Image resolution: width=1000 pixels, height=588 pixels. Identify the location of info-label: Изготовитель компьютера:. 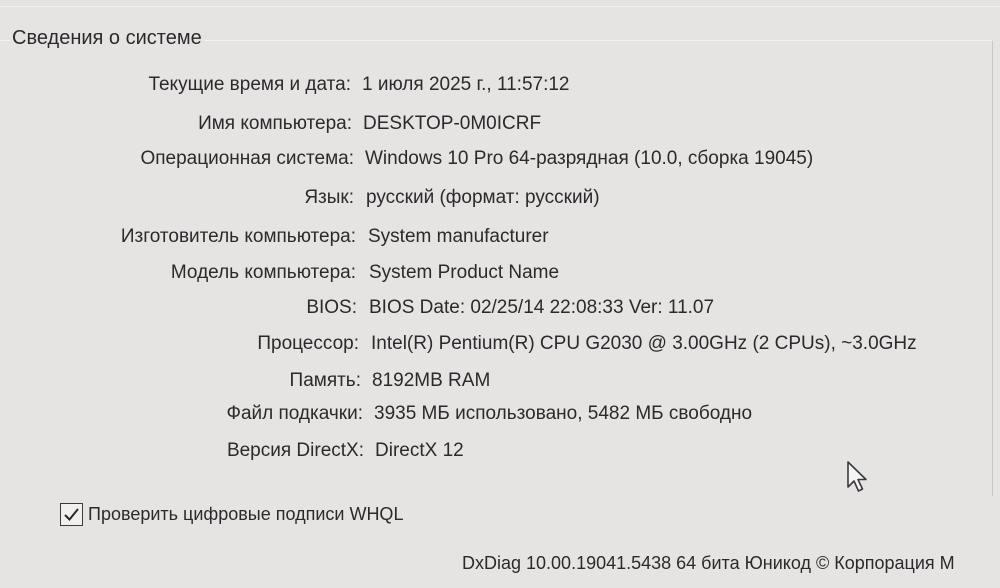
(238, 236).